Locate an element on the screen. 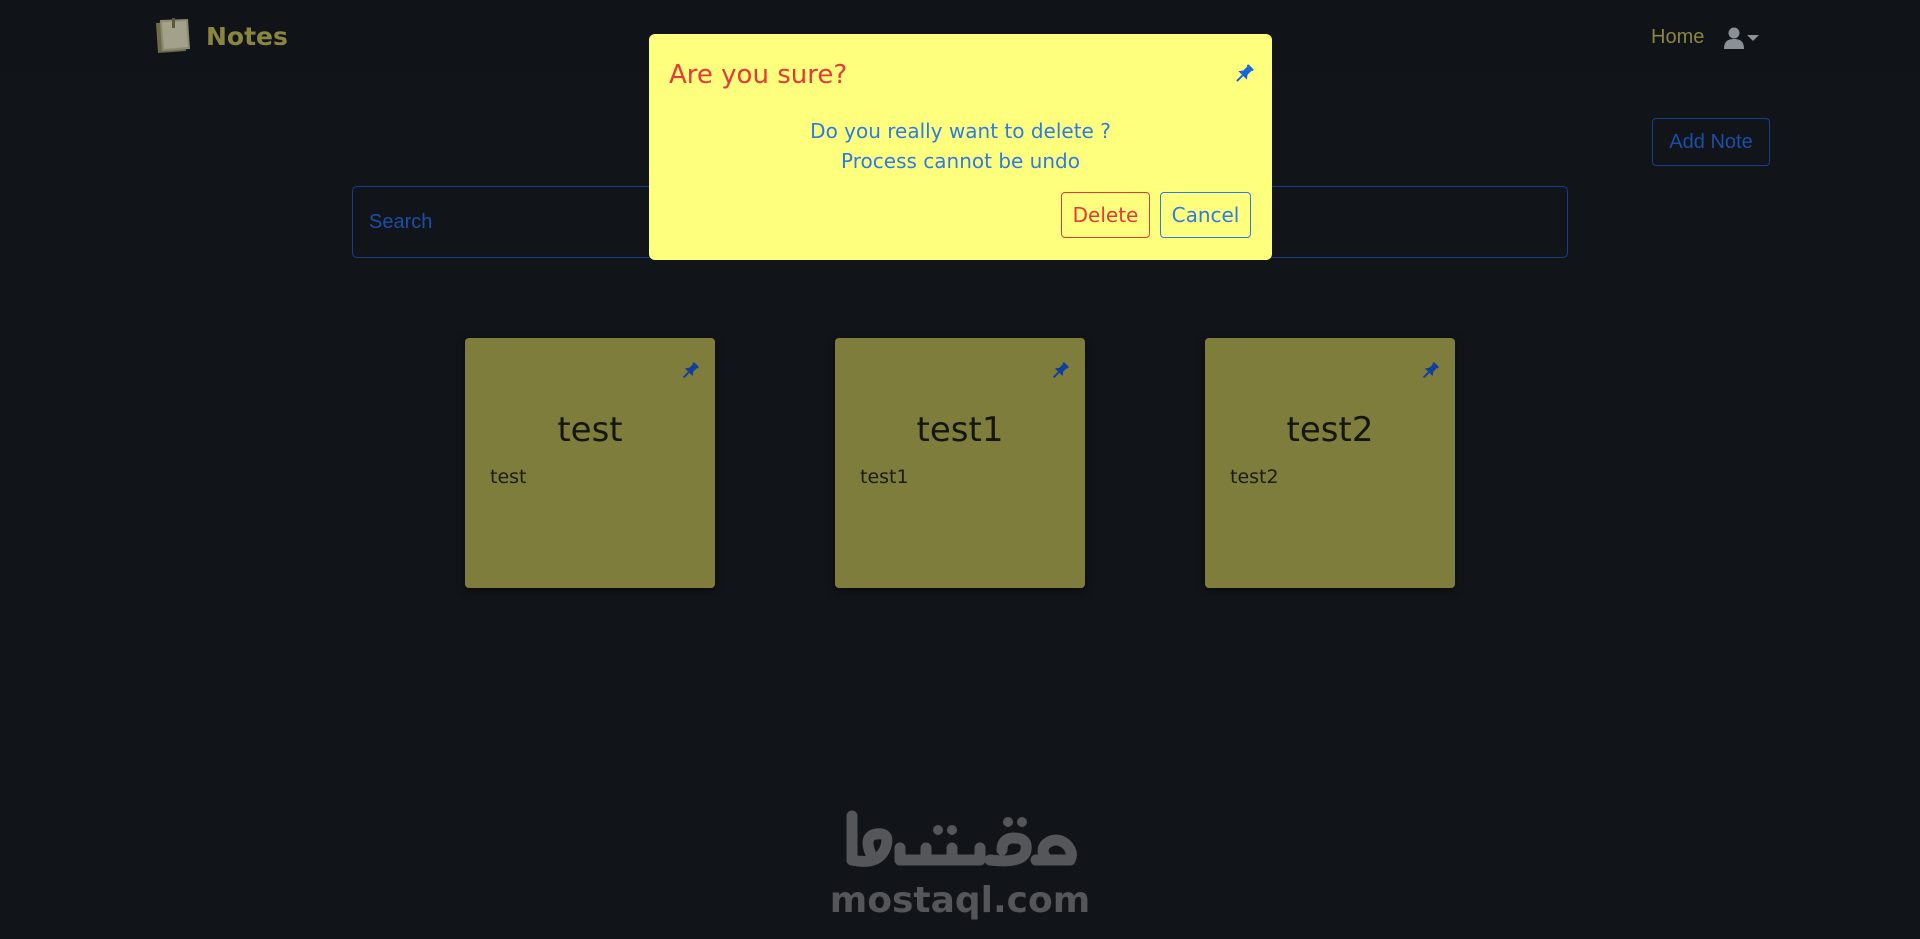  user-menu-dropdown is located at coordinates (1741, 38).